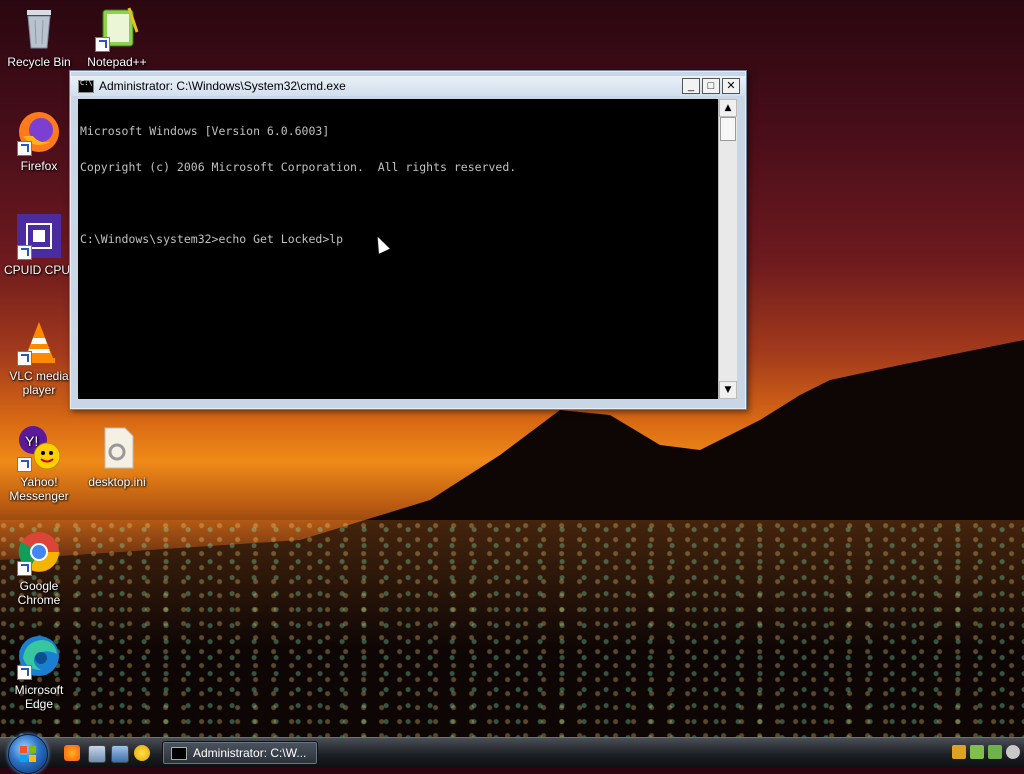 The width and height of the screenshot is (1024, 774). What do you see at coordinates (39, 593) in the screenshot?
I see `desktop-icon-label: Google Chrome` at bounding box center [39, 593].